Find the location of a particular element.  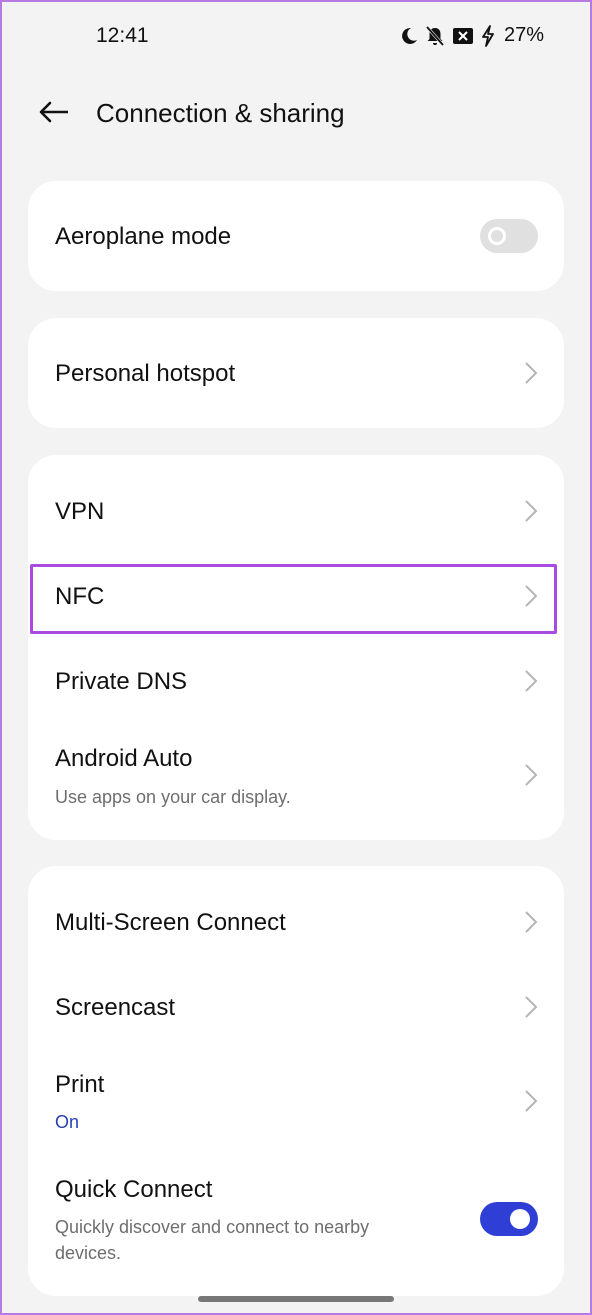

print-row: Print On is located at coordinates (296, 1101).